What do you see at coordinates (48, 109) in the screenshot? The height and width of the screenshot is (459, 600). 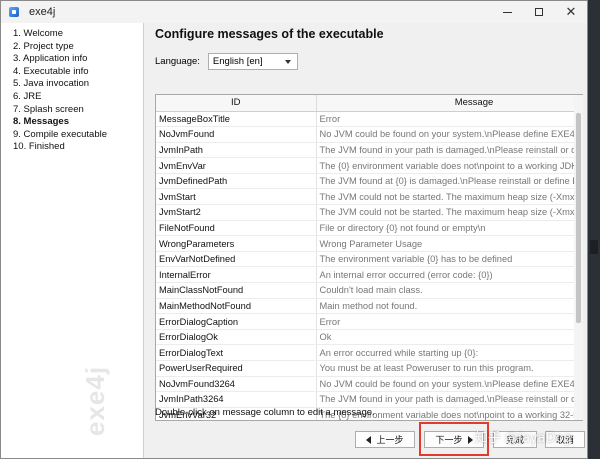 I see `wizard-step-item: 7. Splash screen` at bounding box center [48, 109].